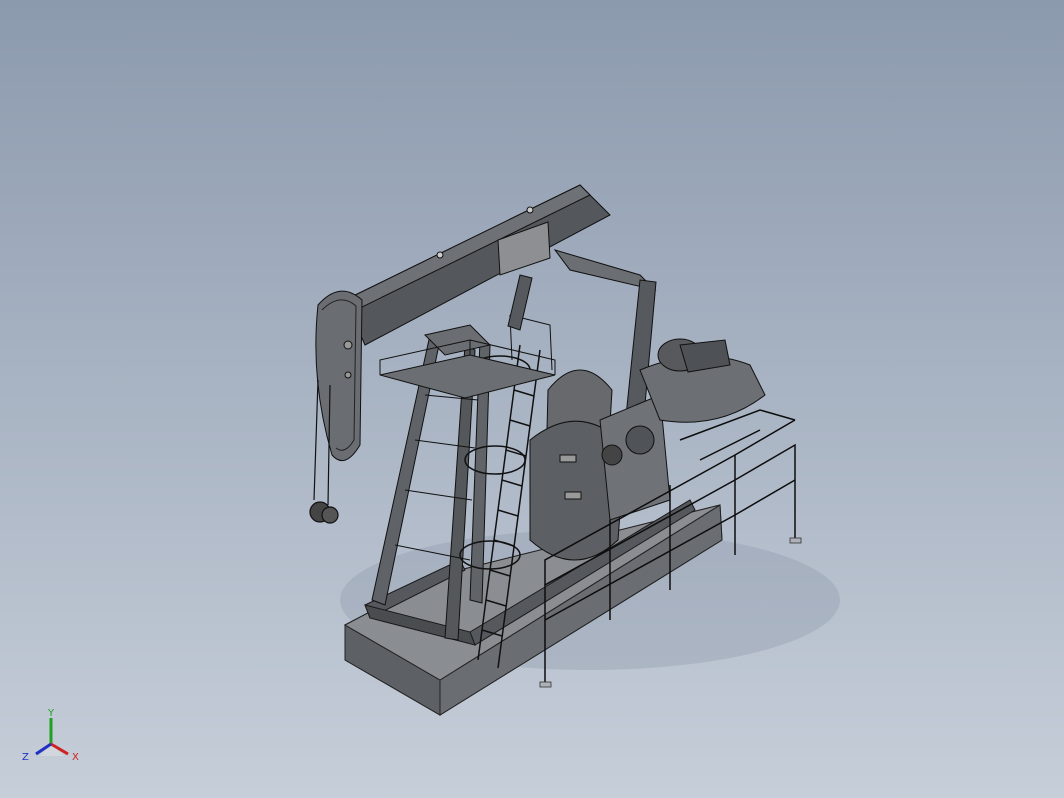 This screenshot has width=1064, height=798. Describe the element at coordinates (51, 713) in the screenshot. I see `y-axis-label: Y` at that location.